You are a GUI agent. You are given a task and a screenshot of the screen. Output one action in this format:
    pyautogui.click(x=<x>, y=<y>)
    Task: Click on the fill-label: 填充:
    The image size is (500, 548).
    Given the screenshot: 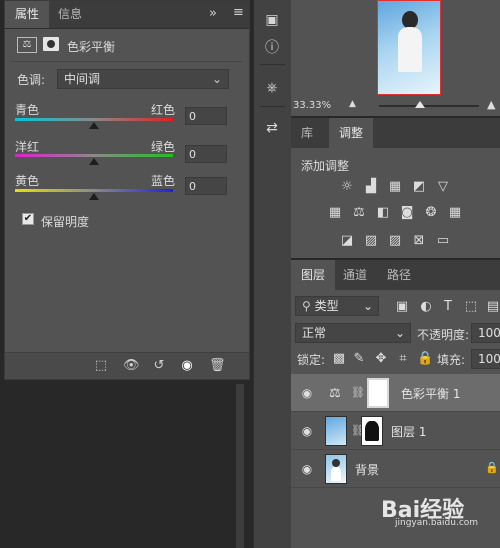 What is the action you would take?
    pyautogui.click(x=451, y=360)
    